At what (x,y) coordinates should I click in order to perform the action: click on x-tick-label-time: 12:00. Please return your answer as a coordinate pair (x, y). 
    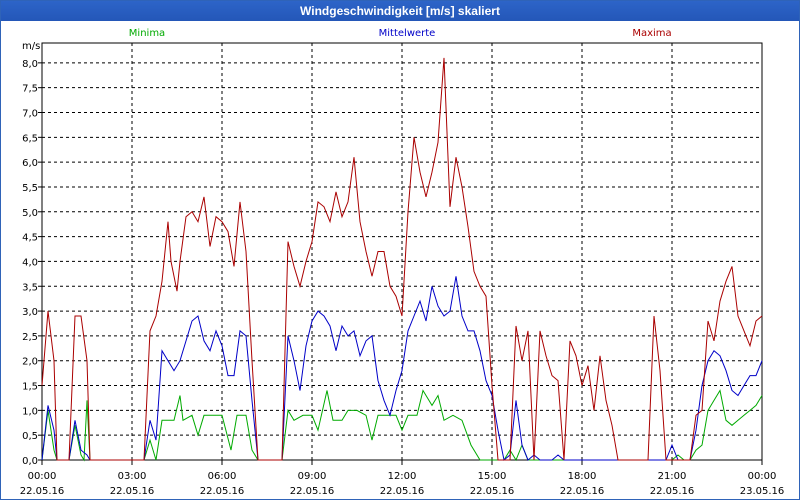
    Looking at the image, I should click on (402, 476).